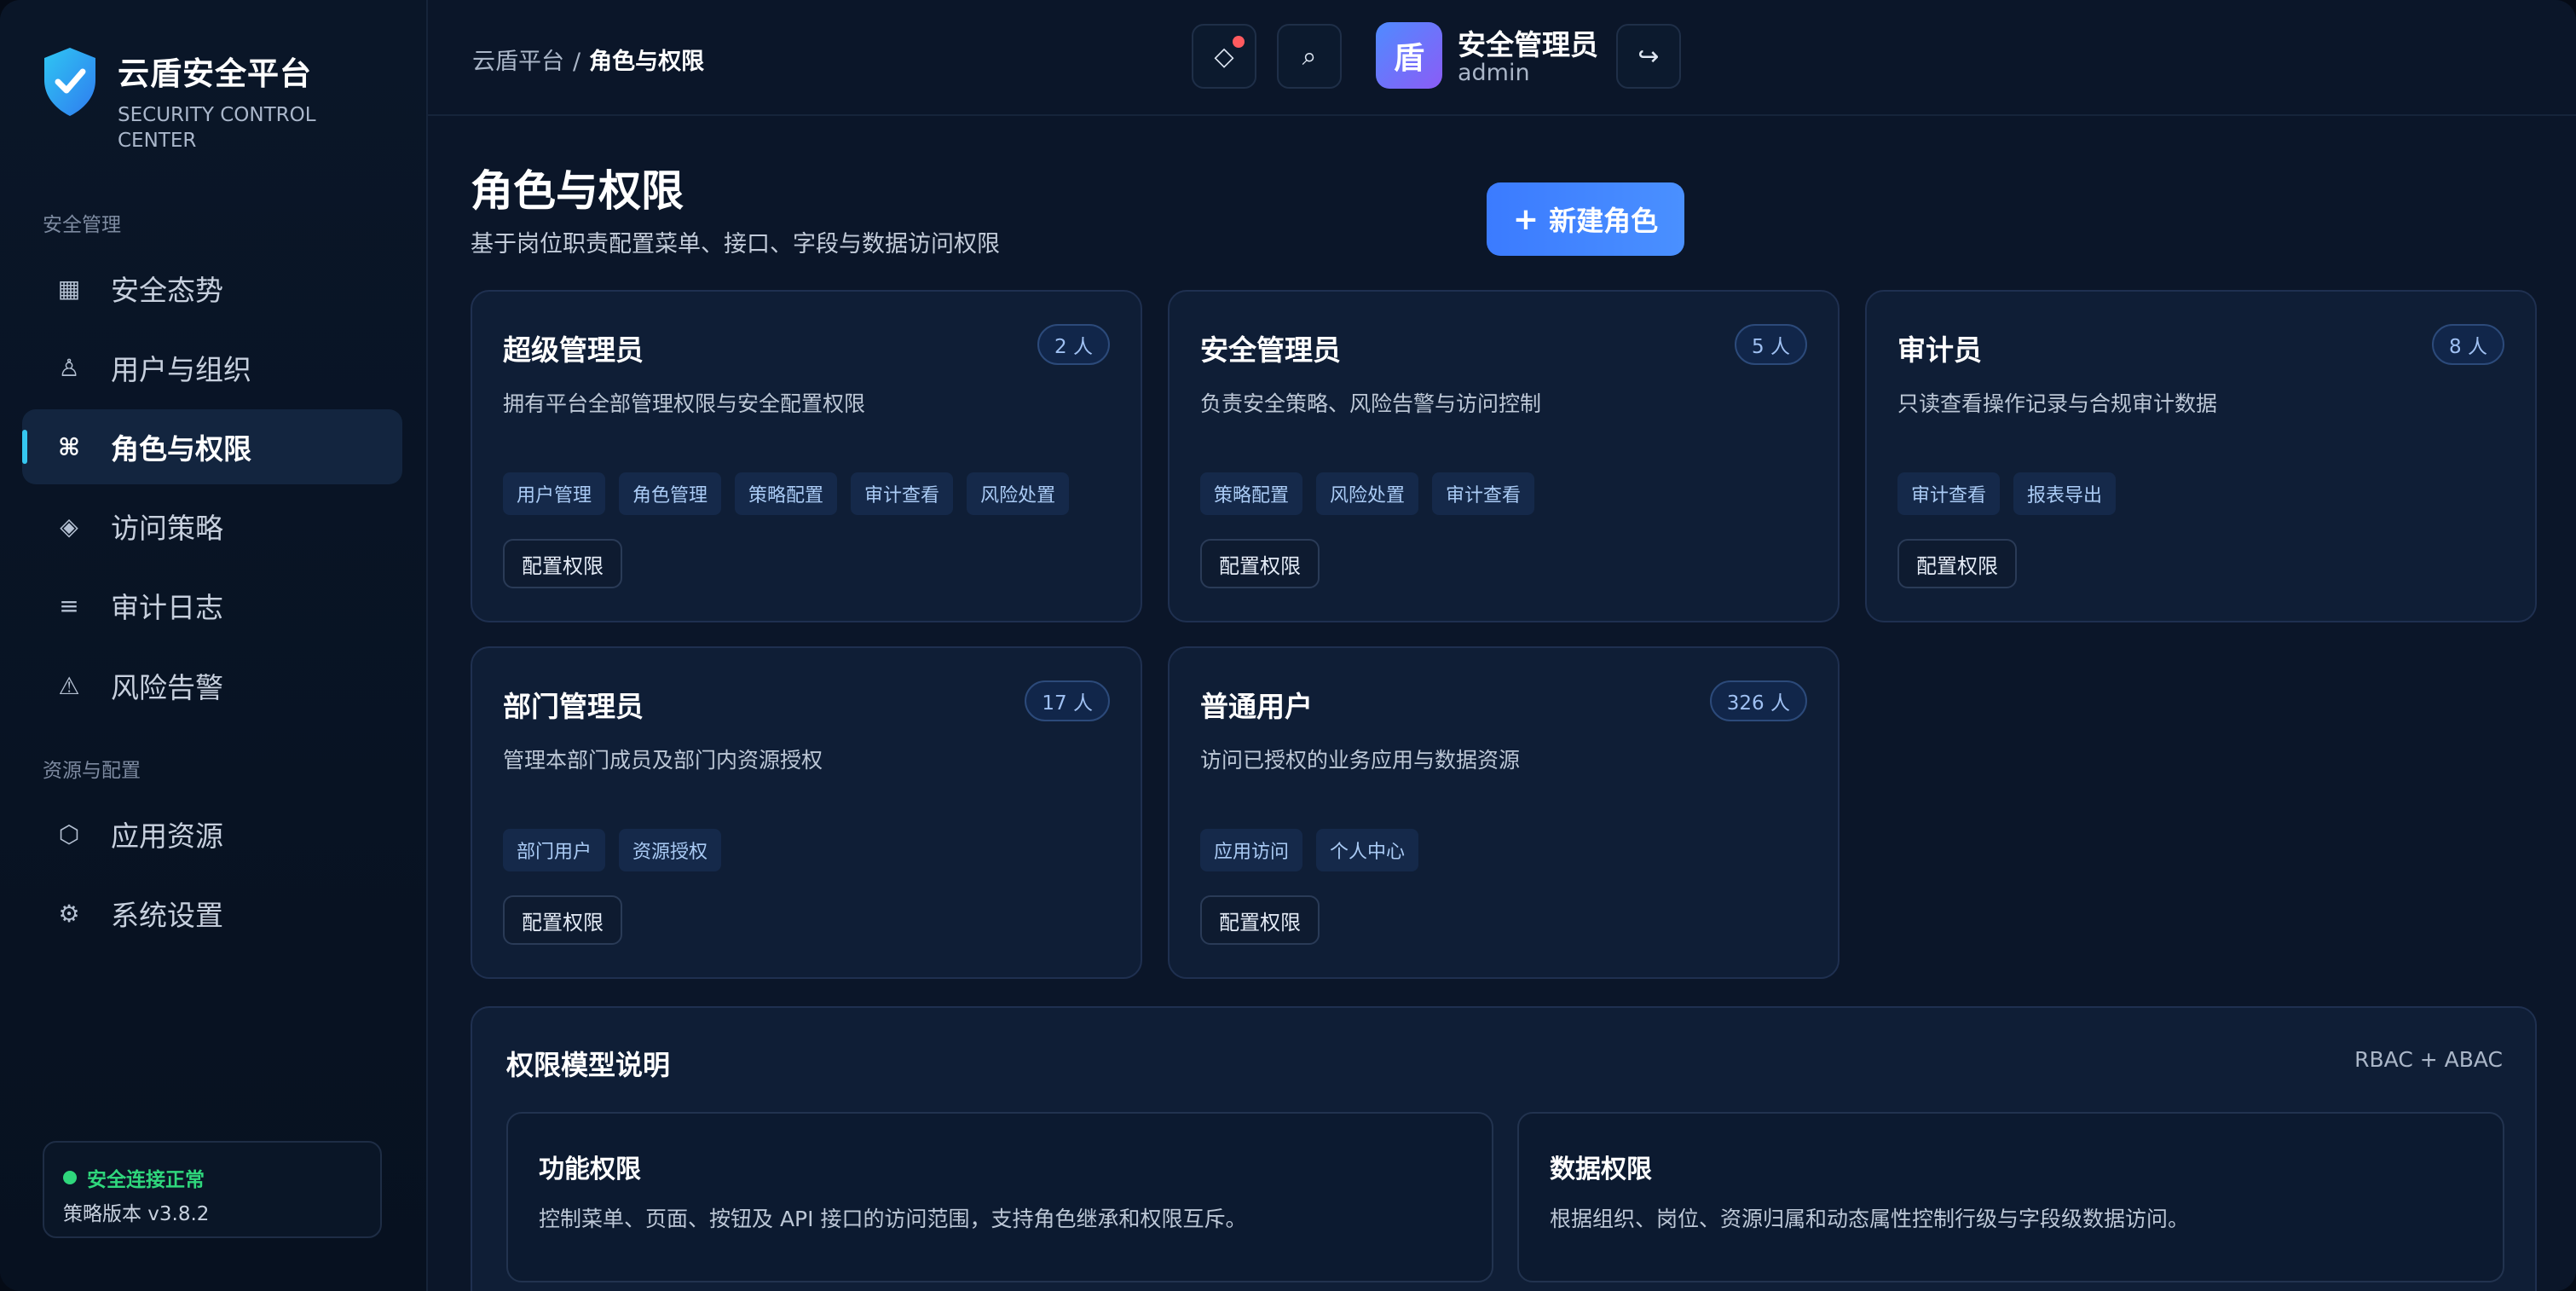 The width and height of the screenshot is (2576, 1291). Describe the element at coordinates (217, 128) in the screenshot. I see `brand-subtitle: SECURITY CONTROL CENTER` at that location.